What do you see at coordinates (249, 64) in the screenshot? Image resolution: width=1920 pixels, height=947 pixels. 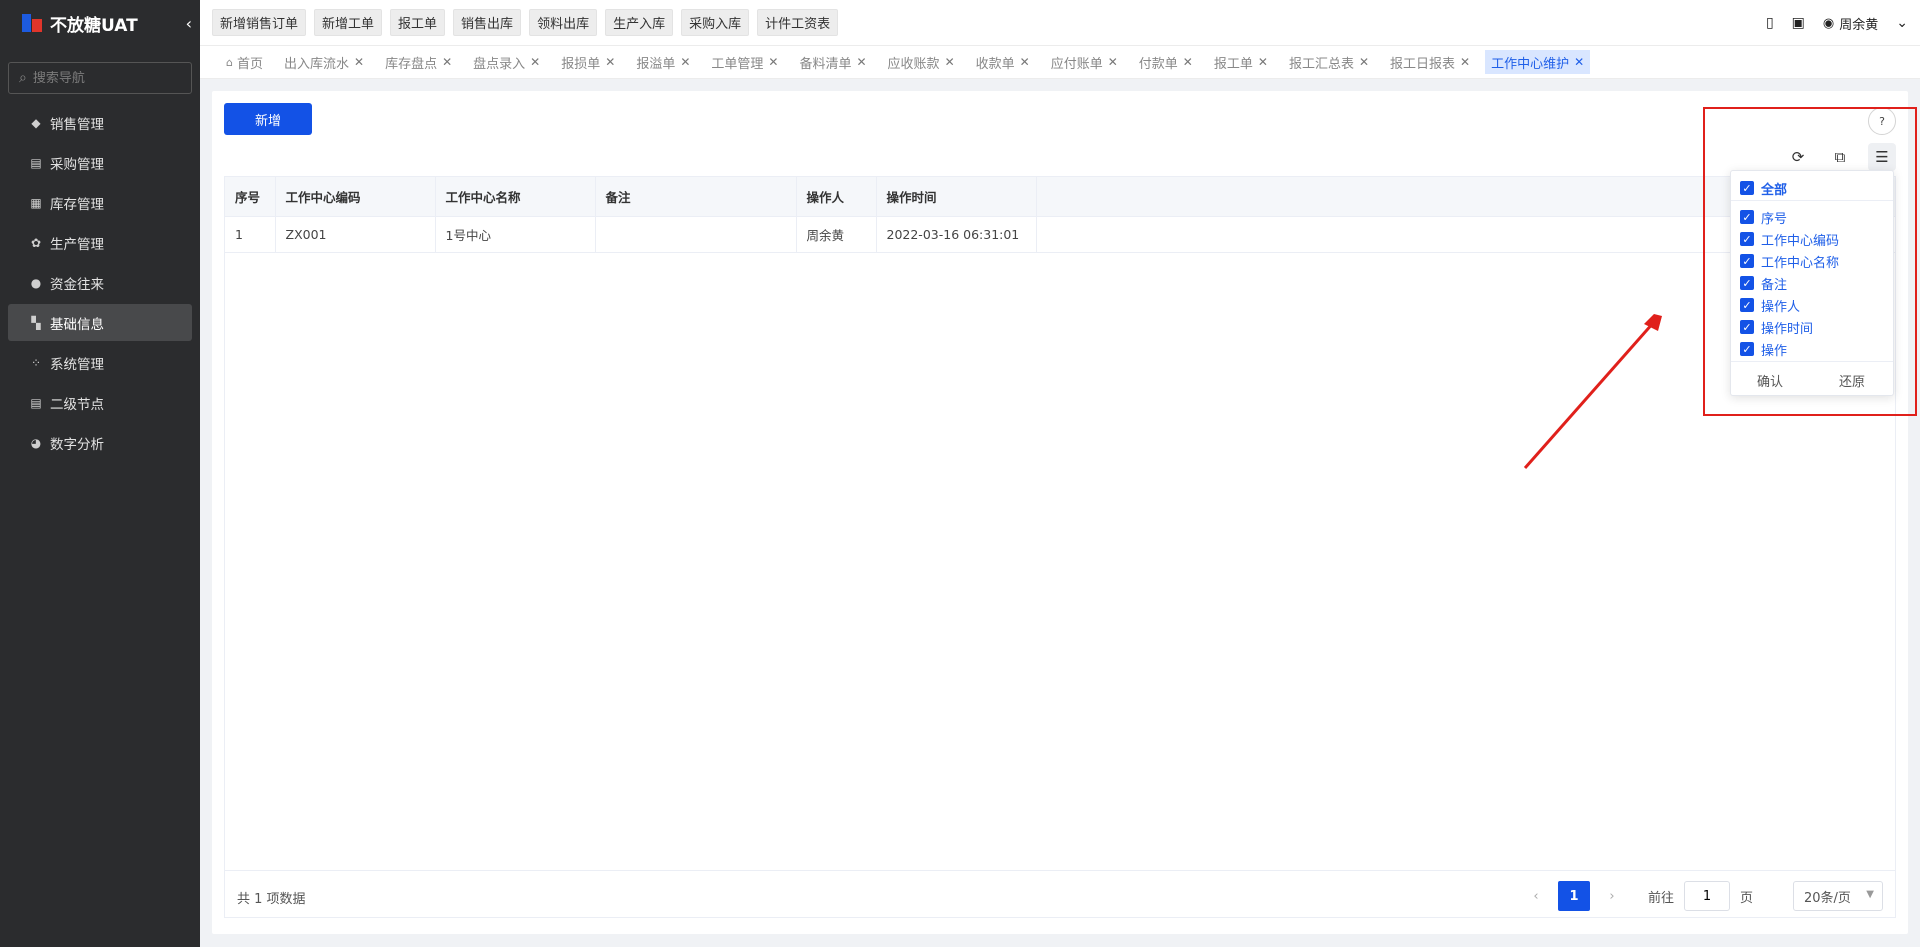 I see `tab-label: 首页` at bounding box center [249, 64].